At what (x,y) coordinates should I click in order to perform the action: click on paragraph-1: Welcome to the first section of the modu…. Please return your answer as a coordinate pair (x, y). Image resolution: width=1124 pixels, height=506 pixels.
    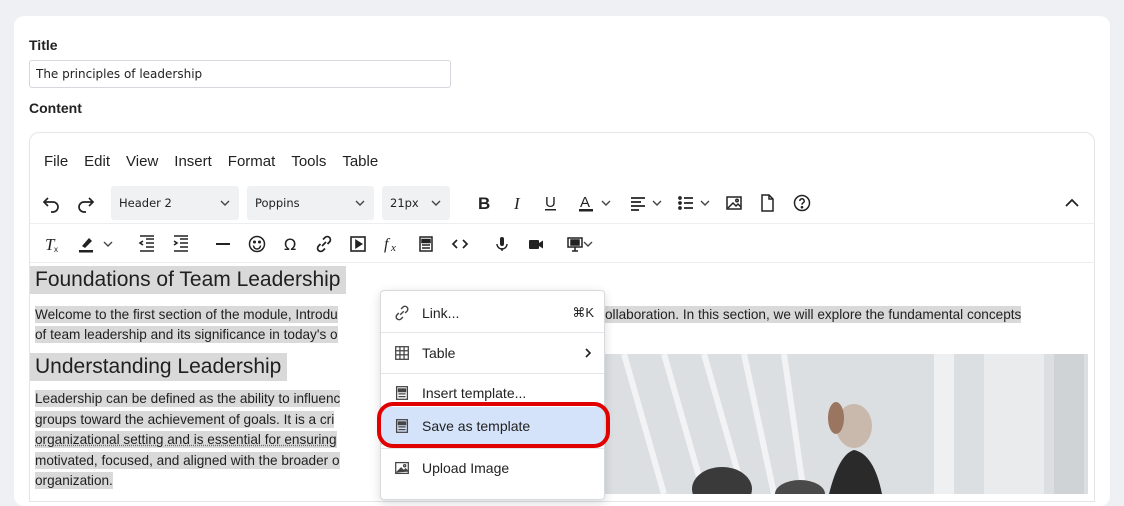
    Looking at the image, I should click on (186, 315).